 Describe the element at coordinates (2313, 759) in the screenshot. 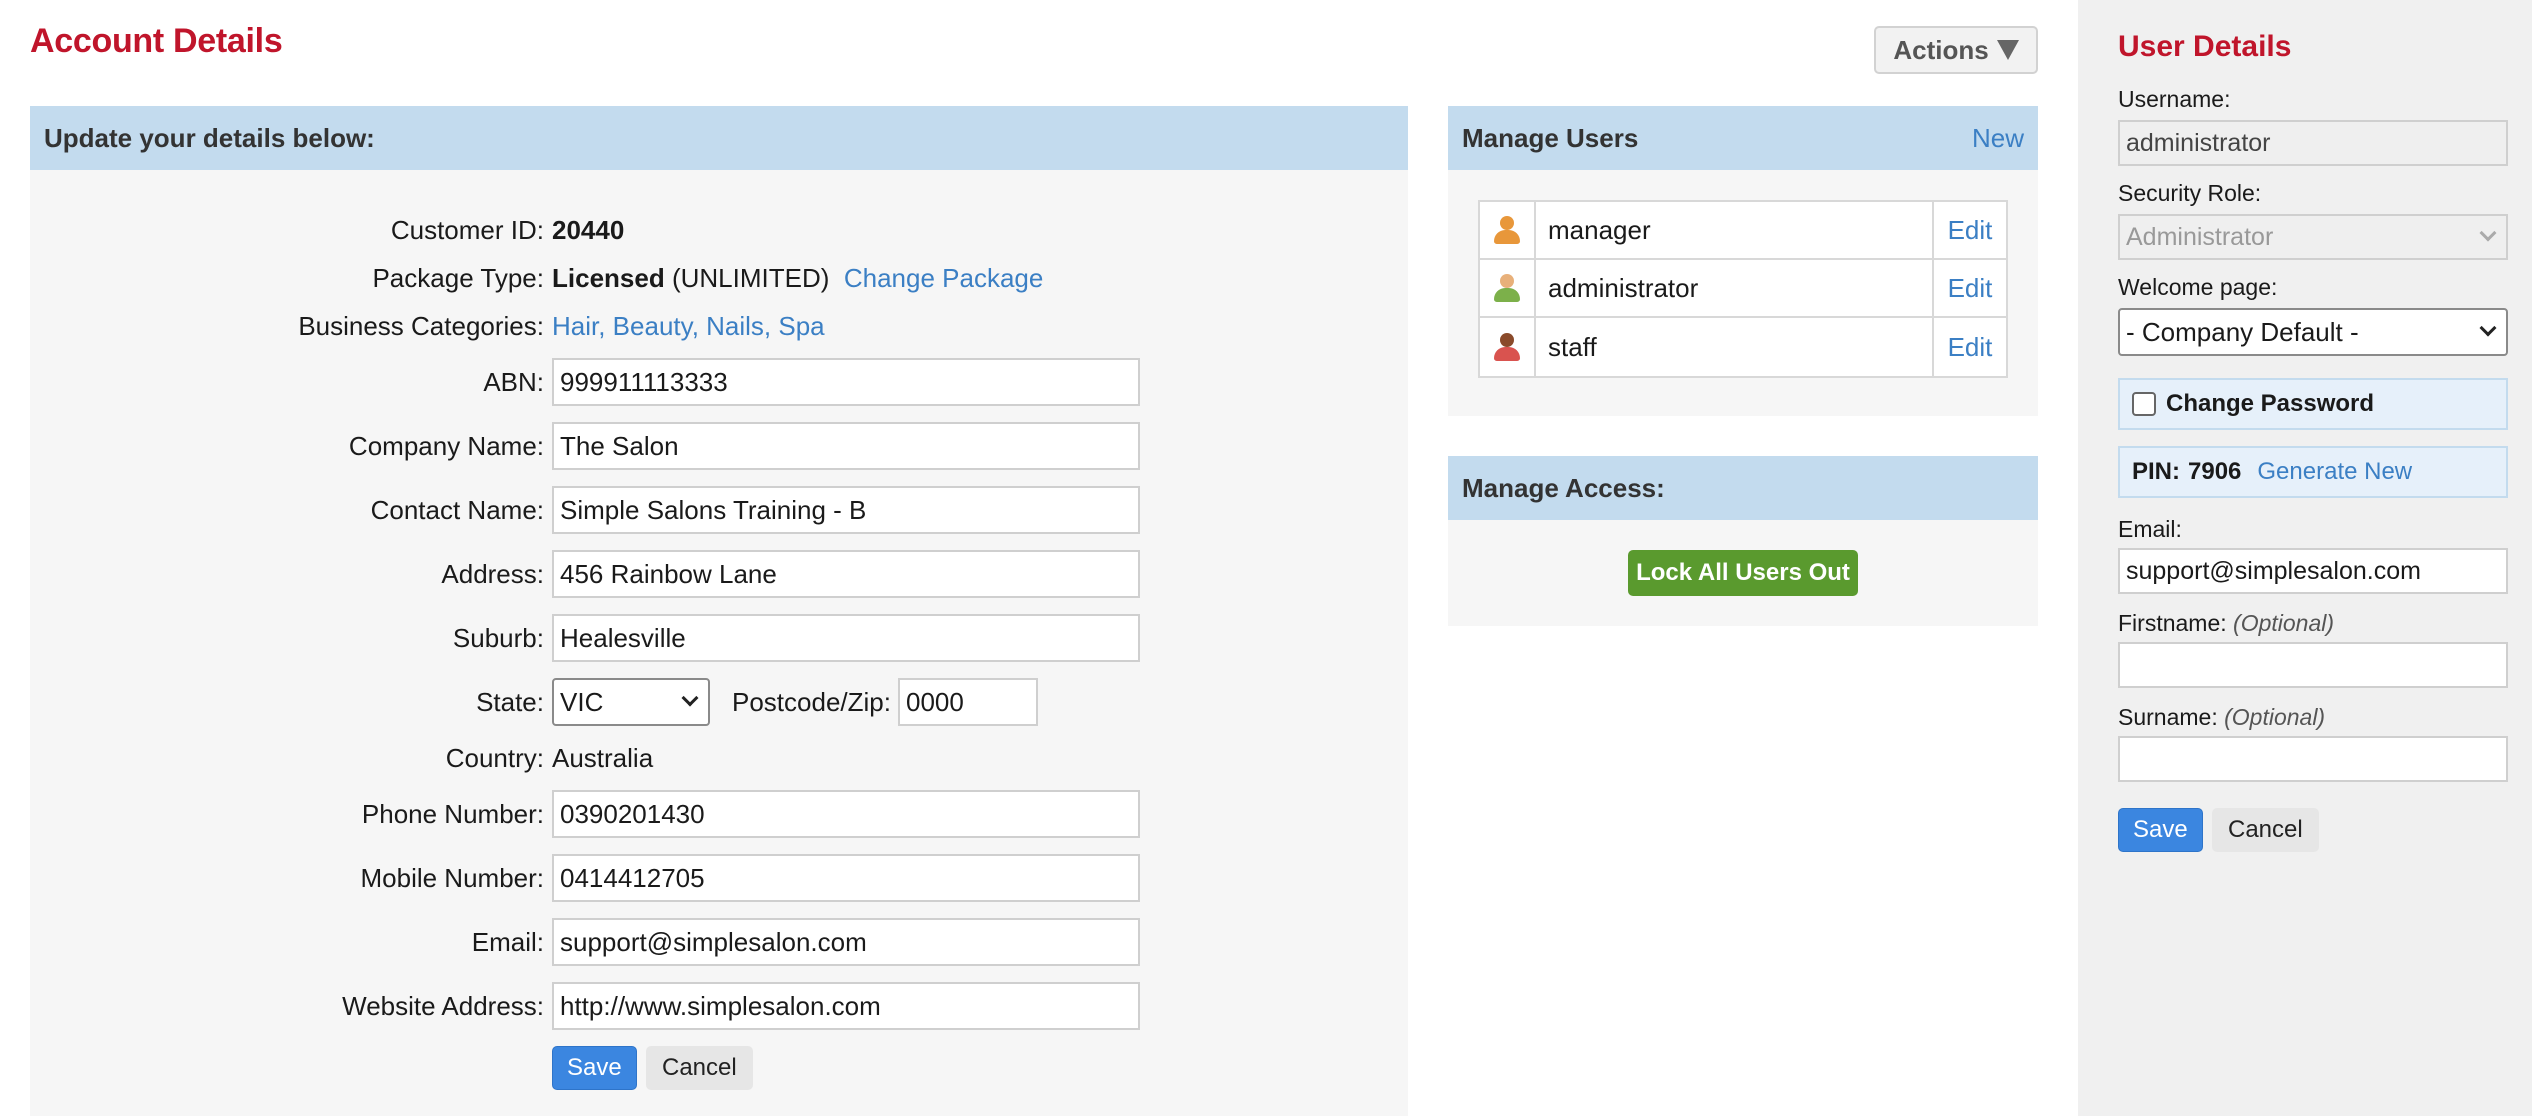

I see `surname-input` at that location.